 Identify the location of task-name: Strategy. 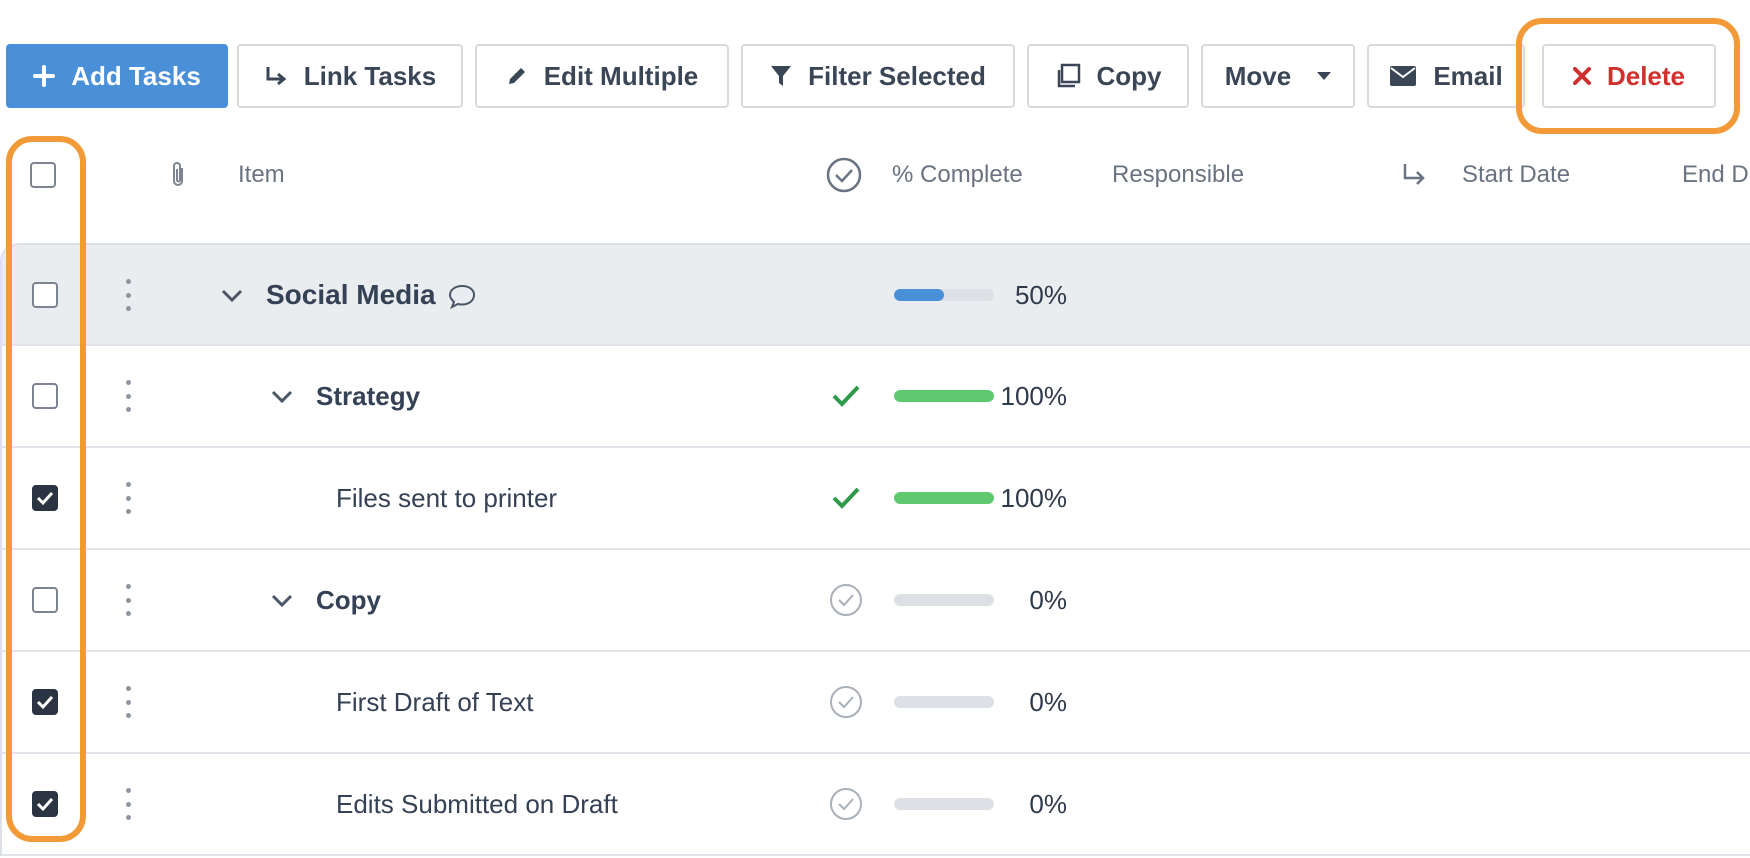
(368, 396).